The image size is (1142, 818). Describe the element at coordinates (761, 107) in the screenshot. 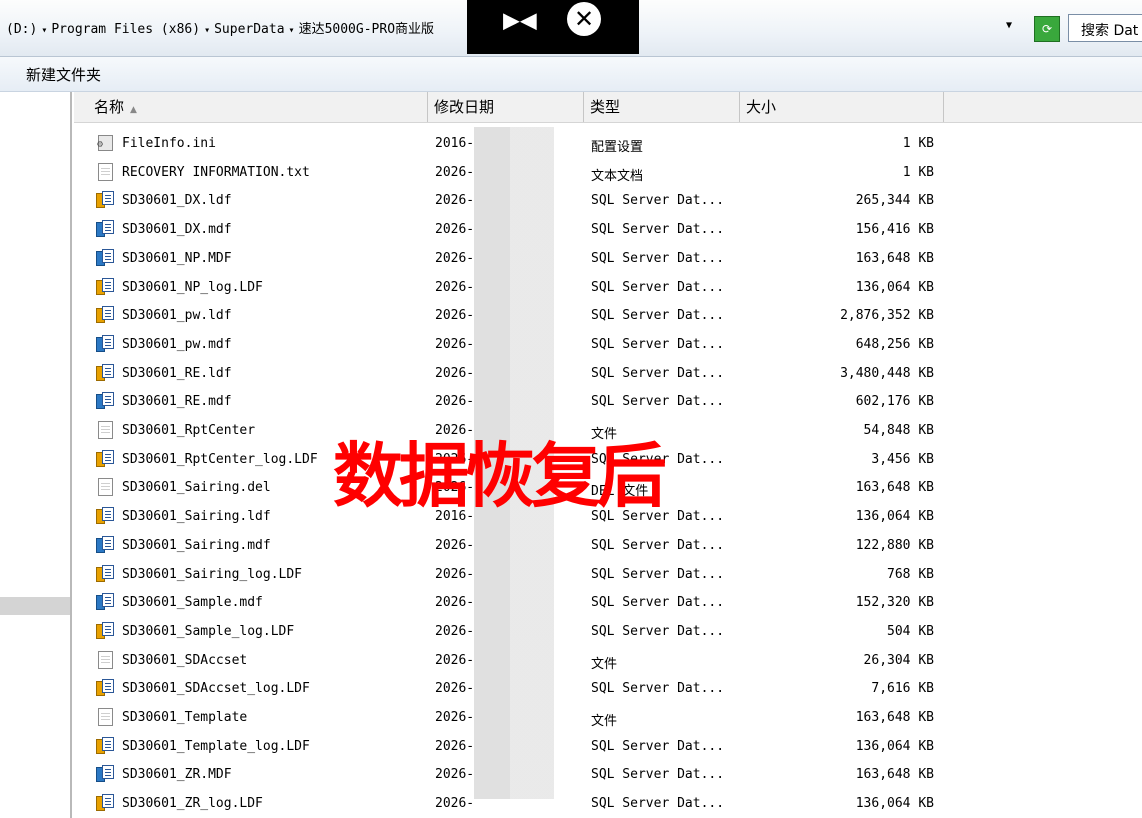

I see `column-size-label: 大小` at that location.